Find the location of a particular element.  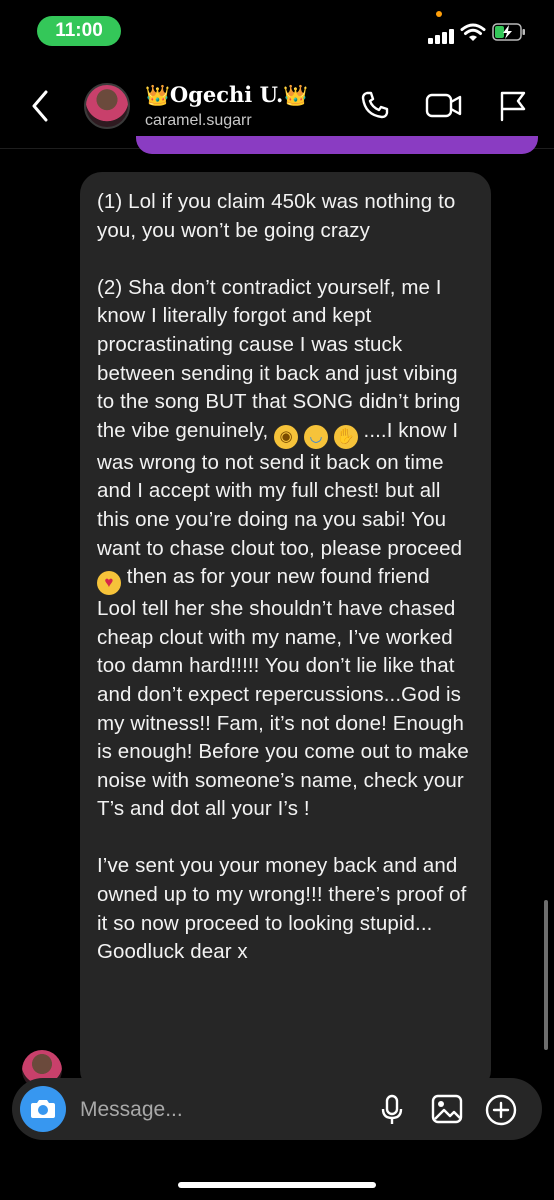

camera-icon is located at coordinates (43, 1109).